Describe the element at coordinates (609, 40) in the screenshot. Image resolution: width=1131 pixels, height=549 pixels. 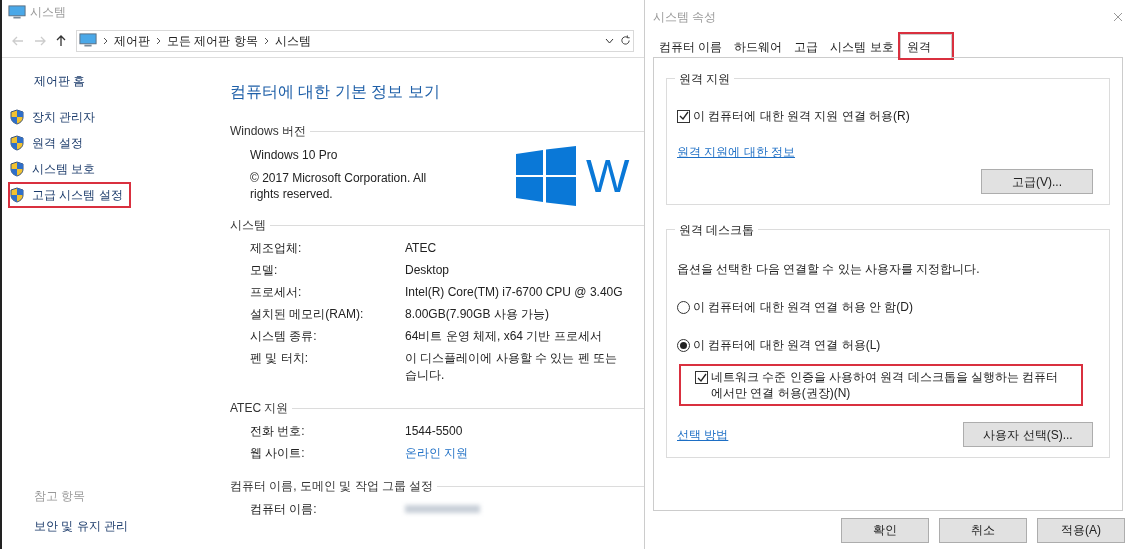
I see `dropdown-icon` at that location.